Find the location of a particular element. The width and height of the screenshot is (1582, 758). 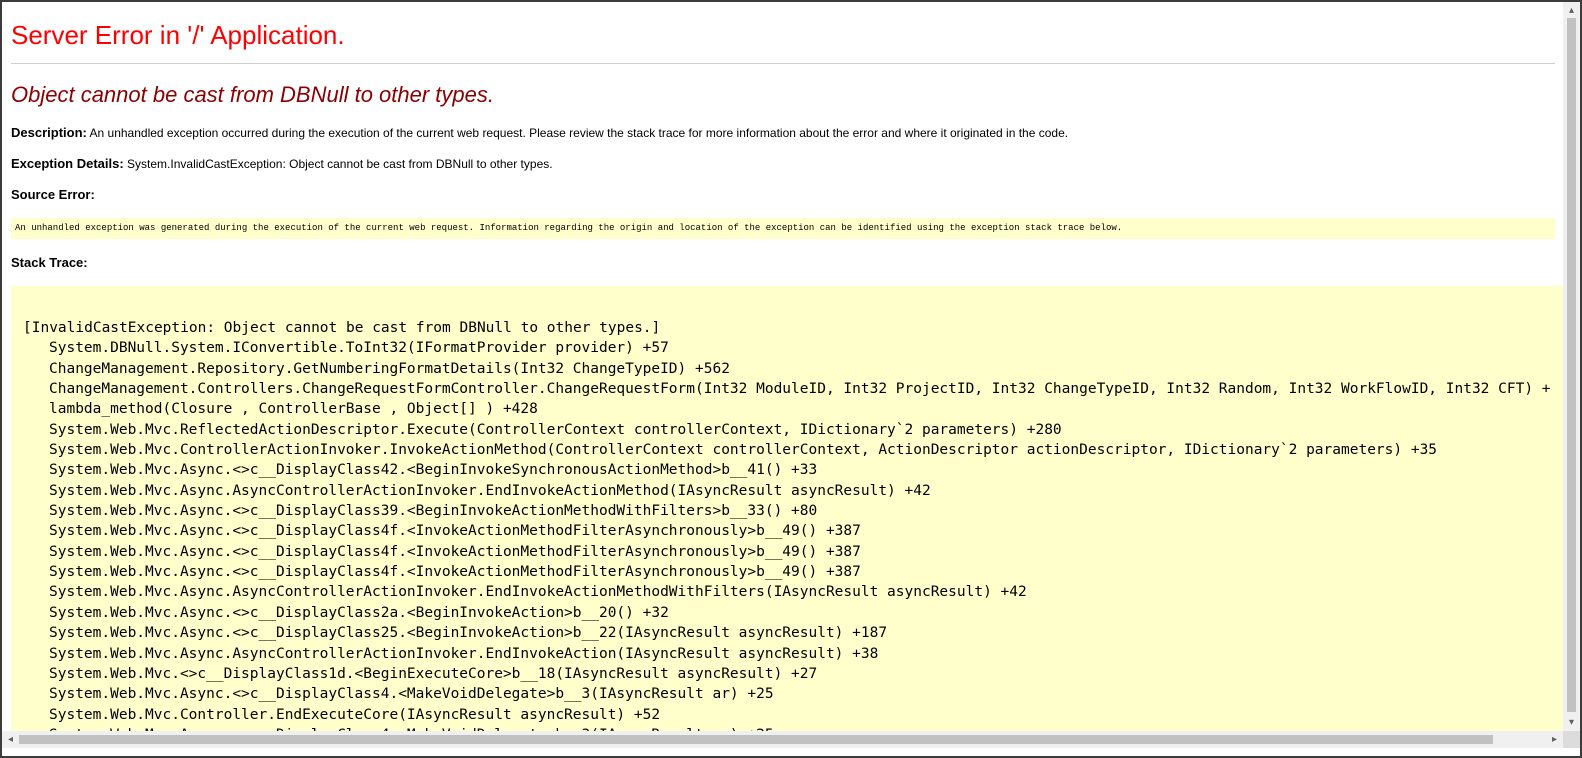

scrollbar-corner is located at coordinates (1571, 739).